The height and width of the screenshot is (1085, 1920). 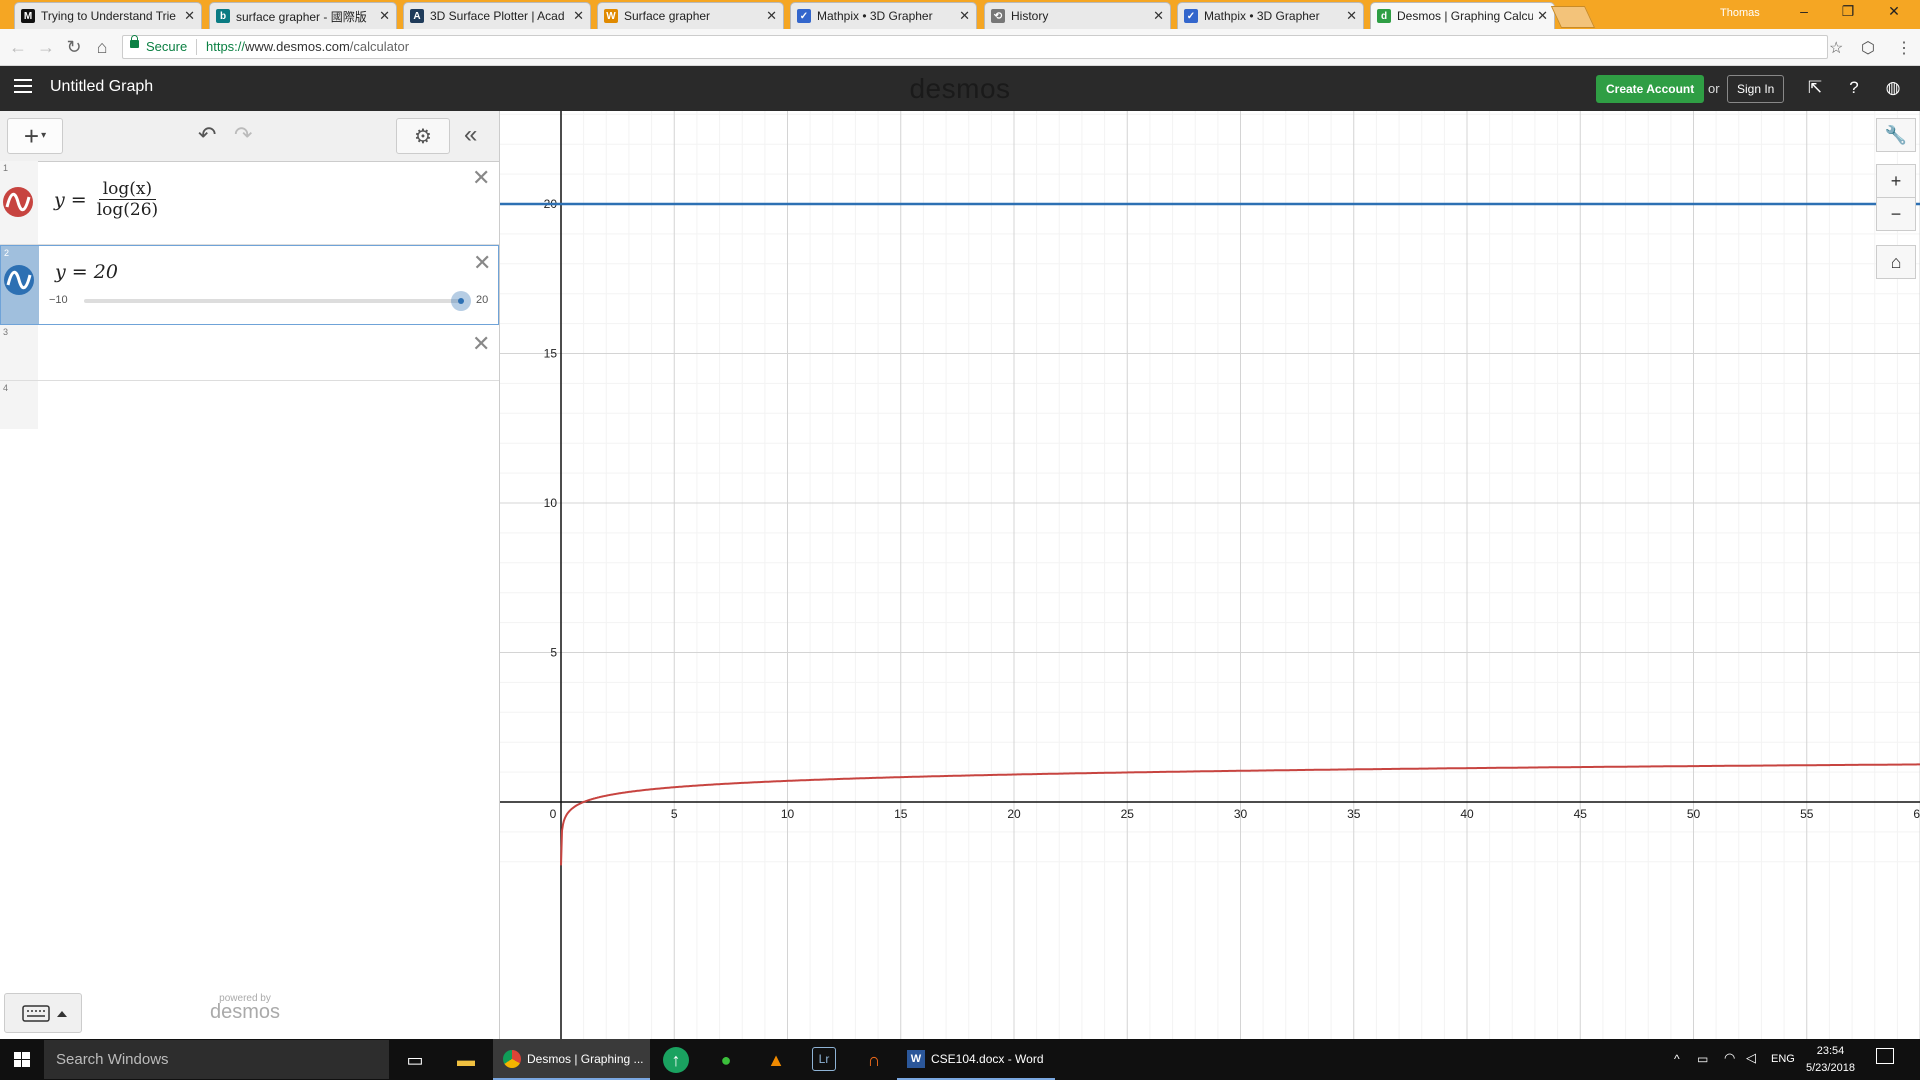 What do you see at coordinates (824, 1059) in the screenshot?
I see `lightroom-icon: Lr` at bounding box center [824, 1059].